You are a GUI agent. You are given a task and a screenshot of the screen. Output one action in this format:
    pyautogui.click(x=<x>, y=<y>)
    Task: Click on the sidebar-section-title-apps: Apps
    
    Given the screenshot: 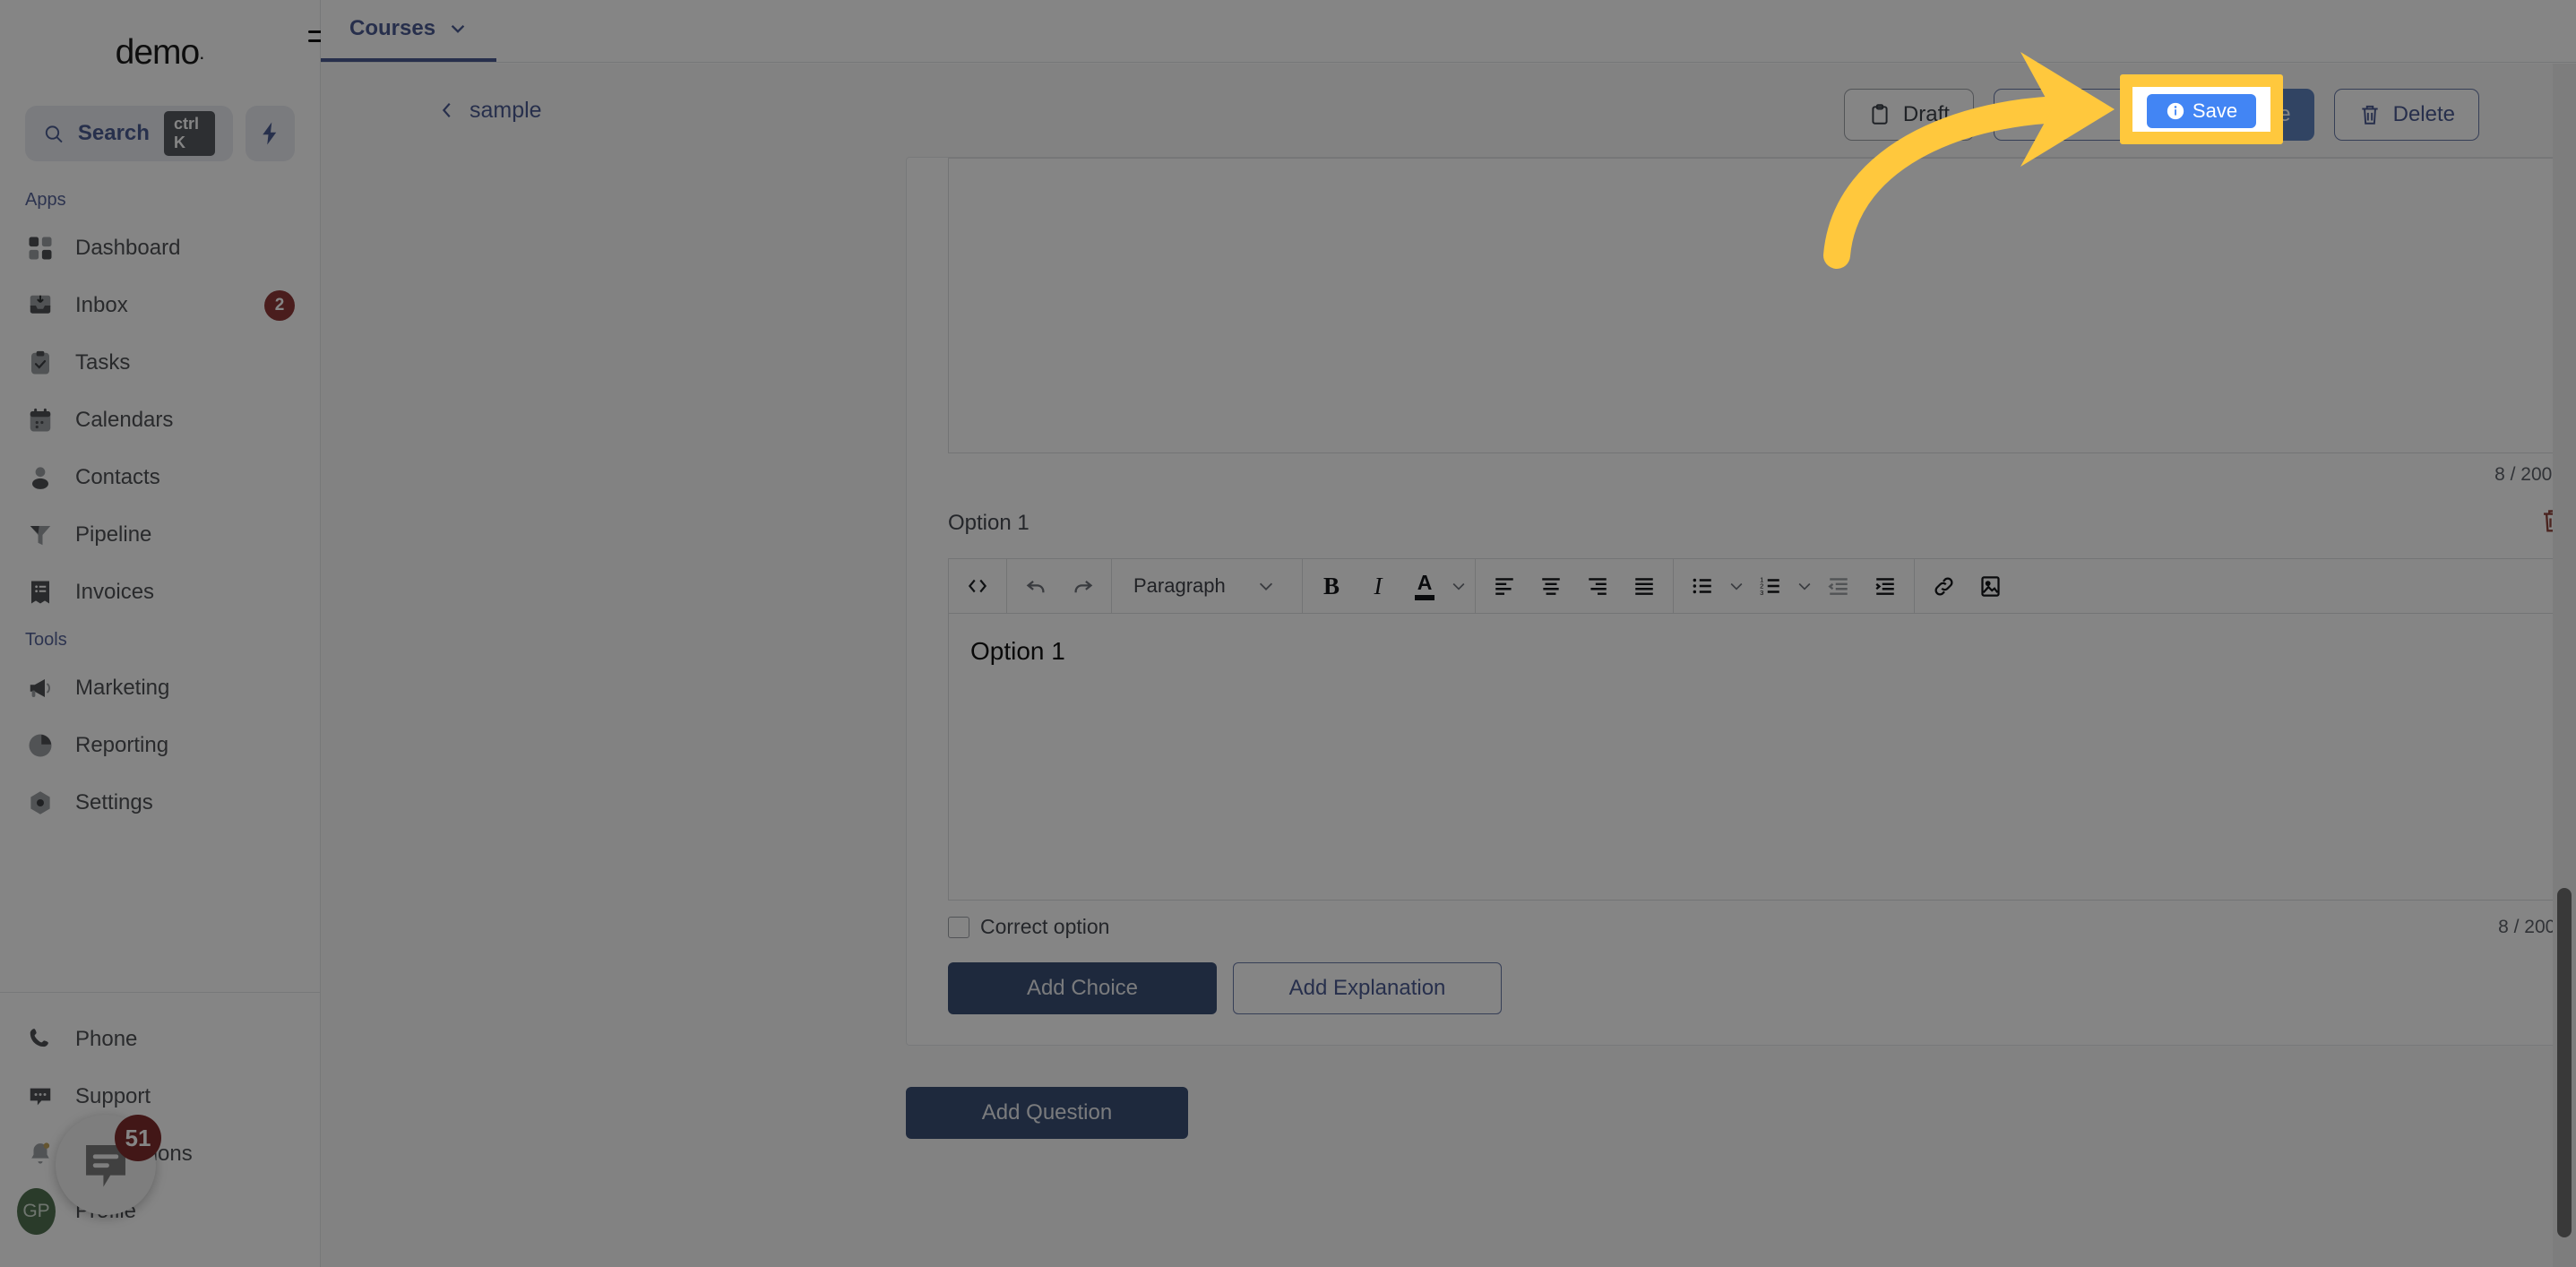 What is the action you would take?
    pyautogui.click(x=45, y=200)
    